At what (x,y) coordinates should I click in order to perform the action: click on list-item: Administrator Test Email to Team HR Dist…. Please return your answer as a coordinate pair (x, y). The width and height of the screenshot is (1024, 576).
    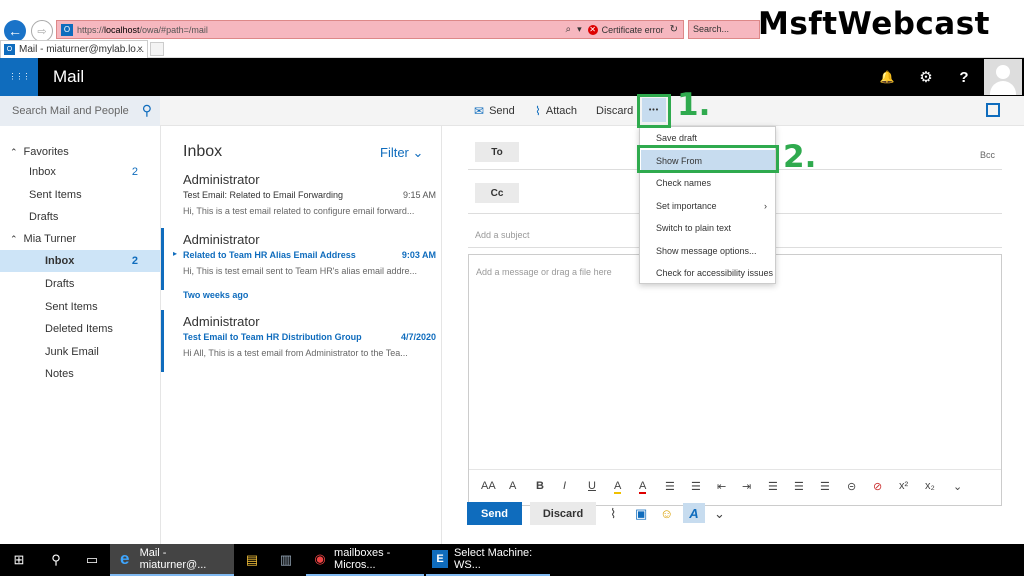
    Looking at the image, I should click on (301, 341).